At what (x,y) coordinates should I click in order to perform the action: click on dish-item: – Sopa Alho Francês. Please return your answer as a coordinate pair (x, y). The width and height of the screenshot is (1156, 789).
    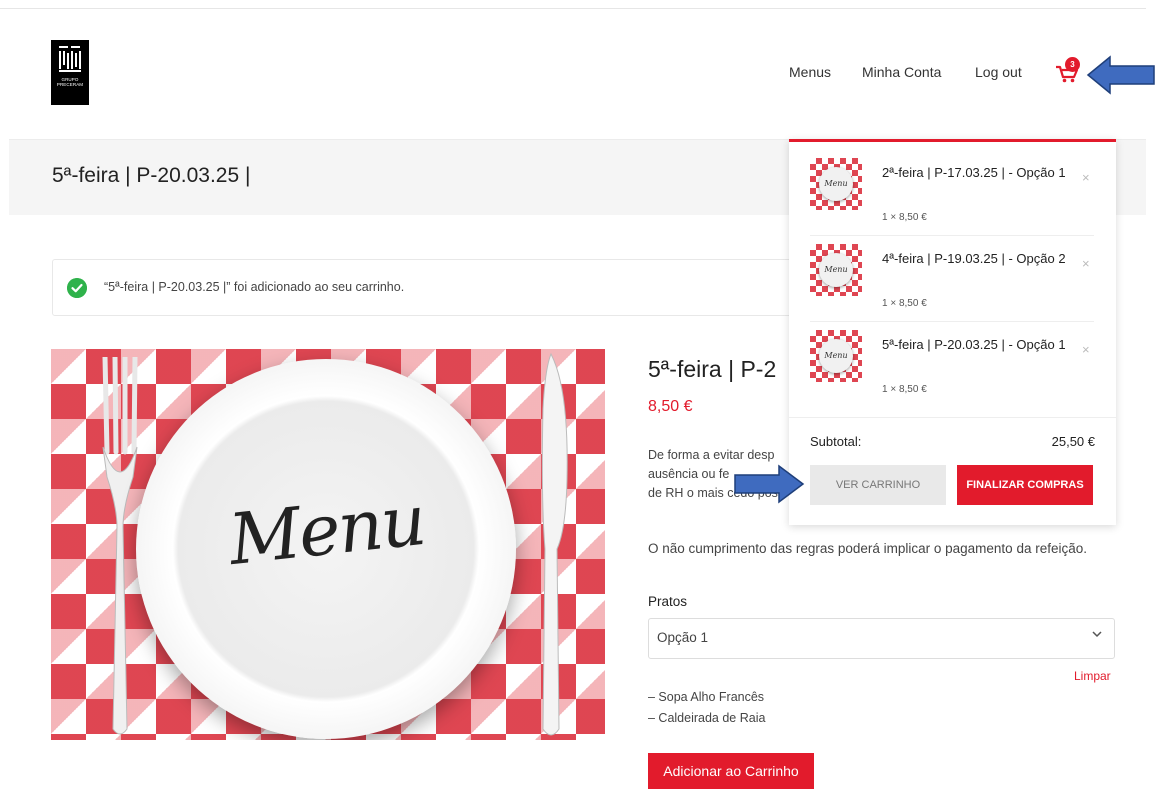
    Looking at the image, I should click on (706, 697).